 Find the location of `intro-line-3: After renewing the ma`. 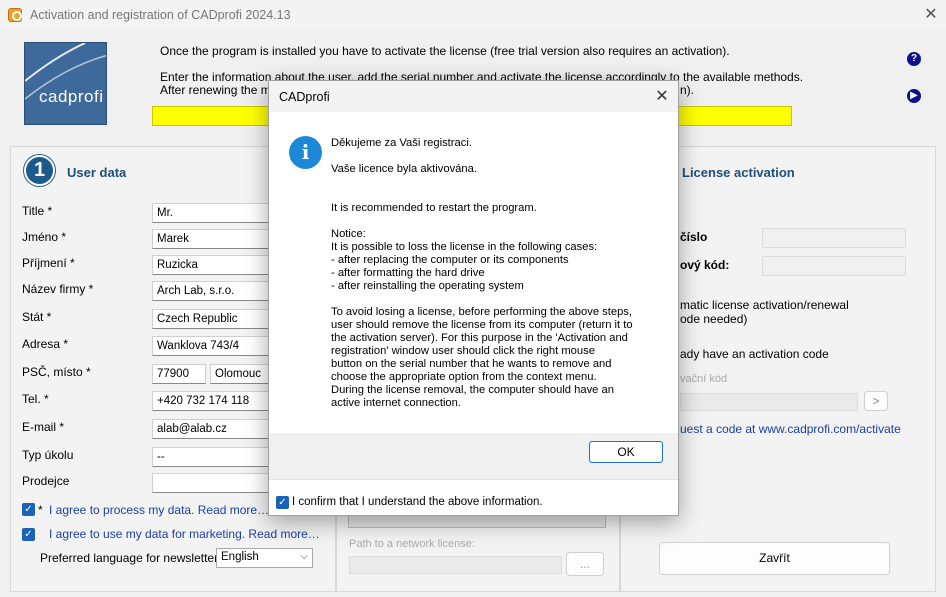

intro-line-3: After renewing the ma is located at coordinates (219, 90).